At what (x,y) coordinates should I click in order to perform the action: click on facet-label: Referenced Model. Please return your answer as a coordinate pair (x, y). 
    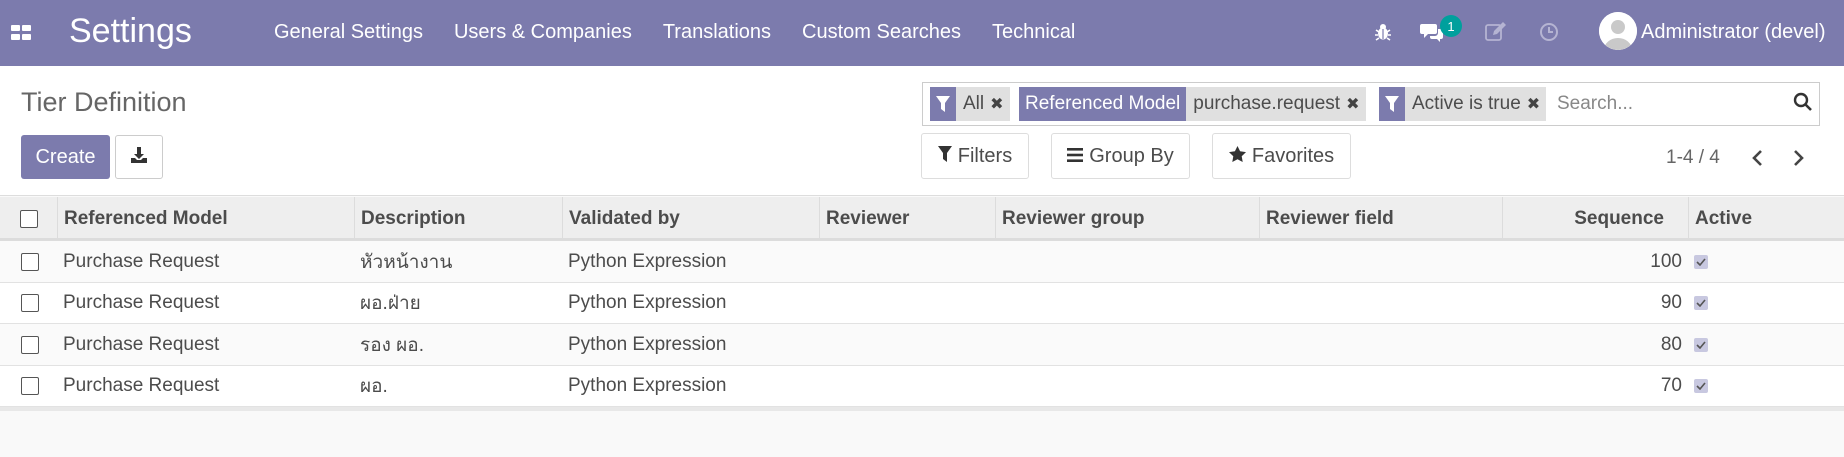
    Looking at the image, I should click on (1103, 104).